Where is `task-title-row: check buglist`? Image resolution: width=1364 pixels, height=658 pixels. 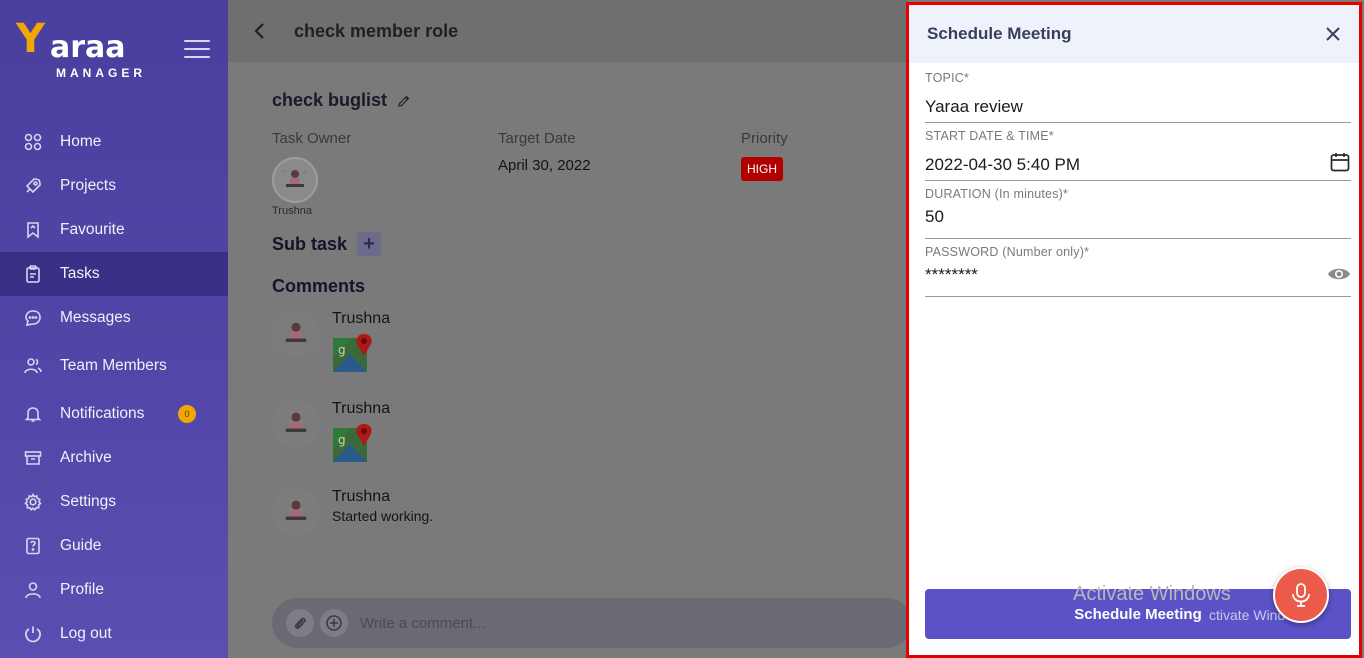 task-title-row: check buglist is located at coordinates (592, 100).